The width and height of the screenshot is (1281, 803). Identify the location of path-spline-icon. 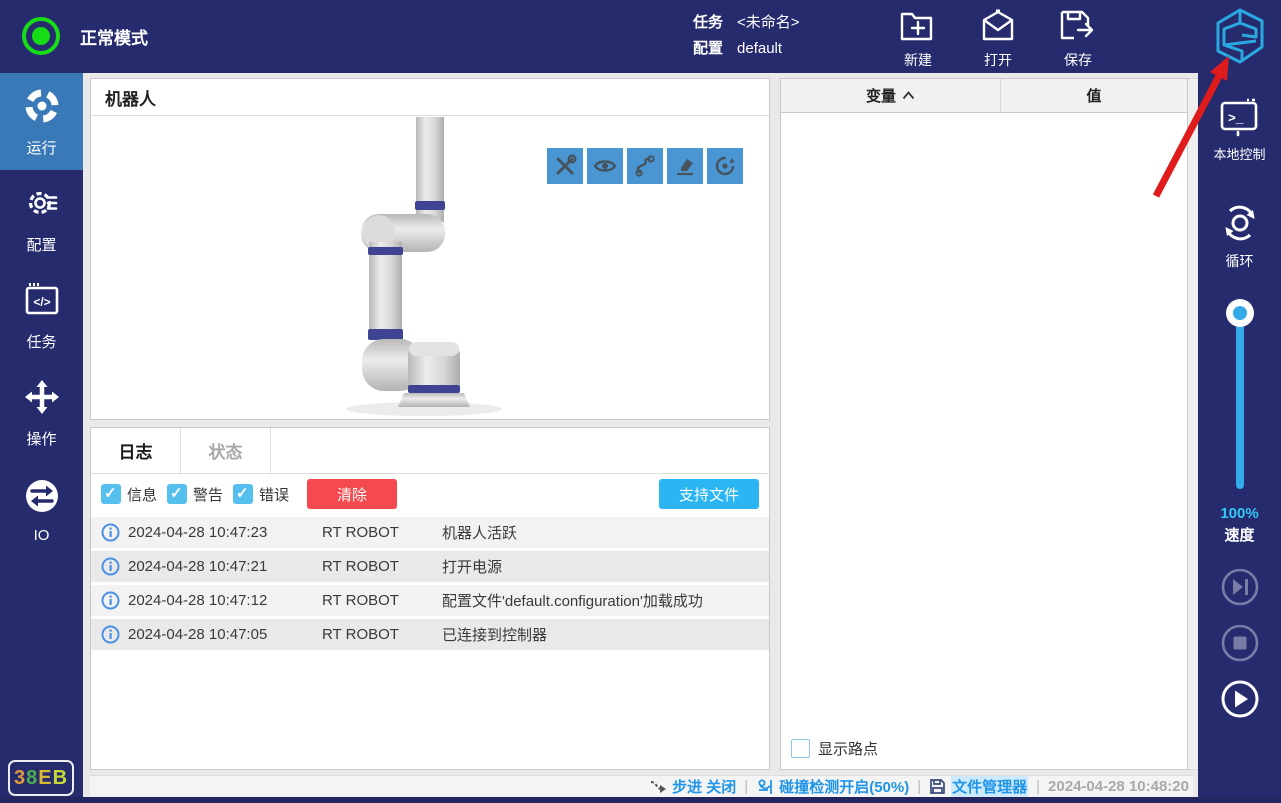
(645, 166).